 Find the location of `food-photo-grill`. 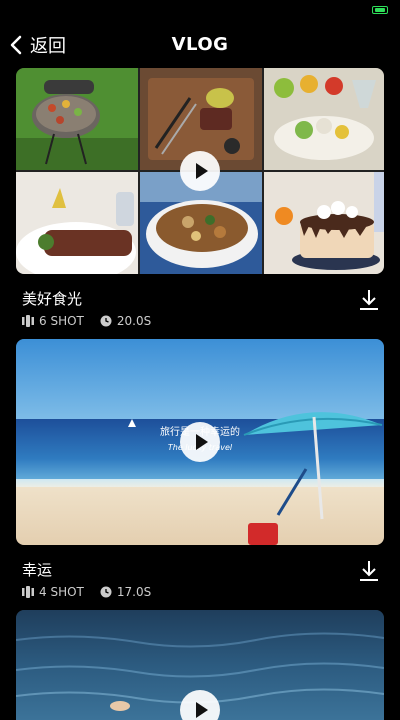

food-photo-grill is located at coordinates (77, 119).